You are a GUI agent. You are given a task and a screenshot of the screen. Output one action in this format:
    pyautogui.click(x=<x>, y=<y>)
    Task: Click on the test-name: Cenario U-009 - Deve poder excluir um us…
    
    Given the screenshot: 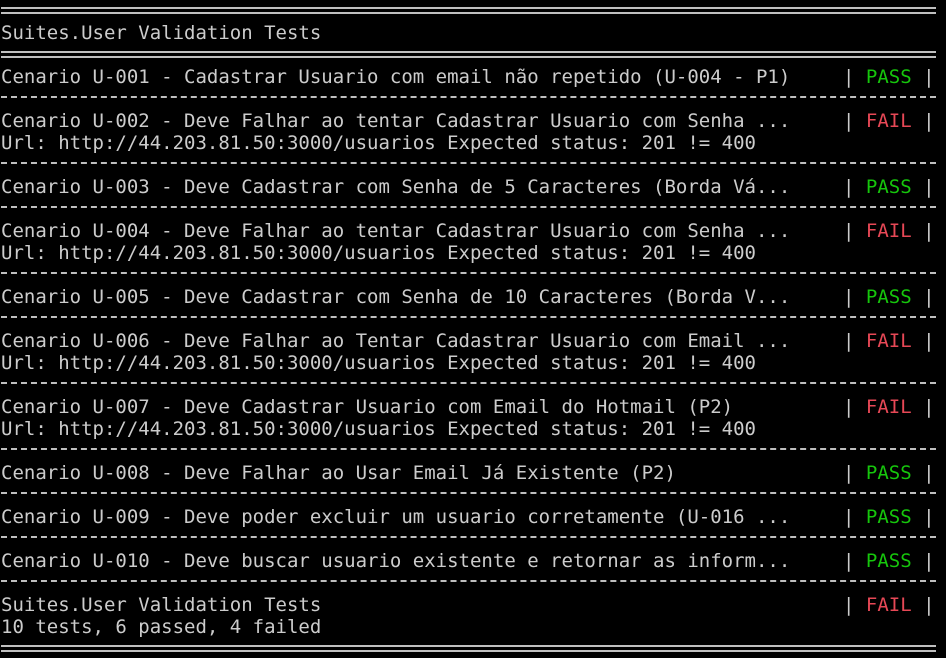 What is the action you would take?
    pyautogui.click(x=396, y=517)
    